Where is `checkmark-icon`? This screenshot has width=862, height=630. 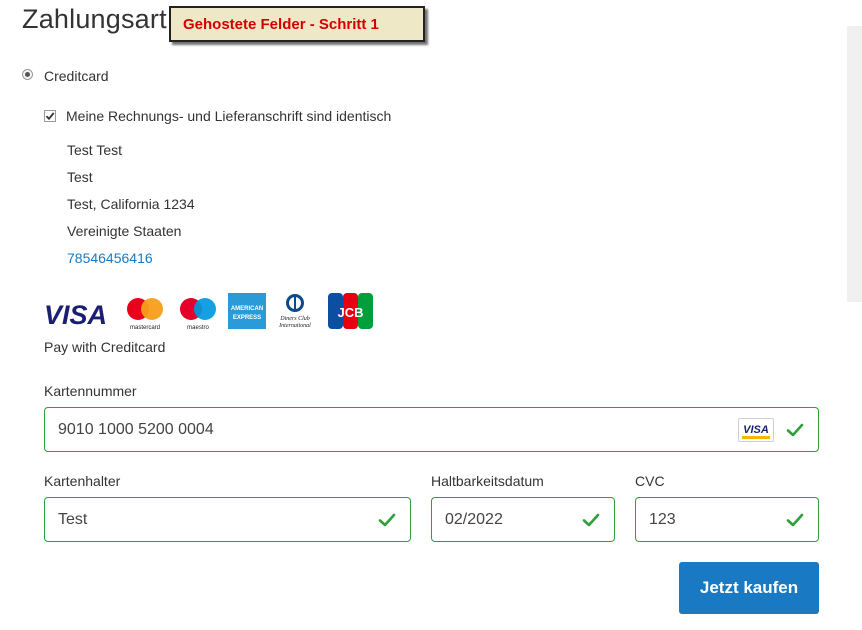
checkmark-icon is located at coordinates (50, 116).